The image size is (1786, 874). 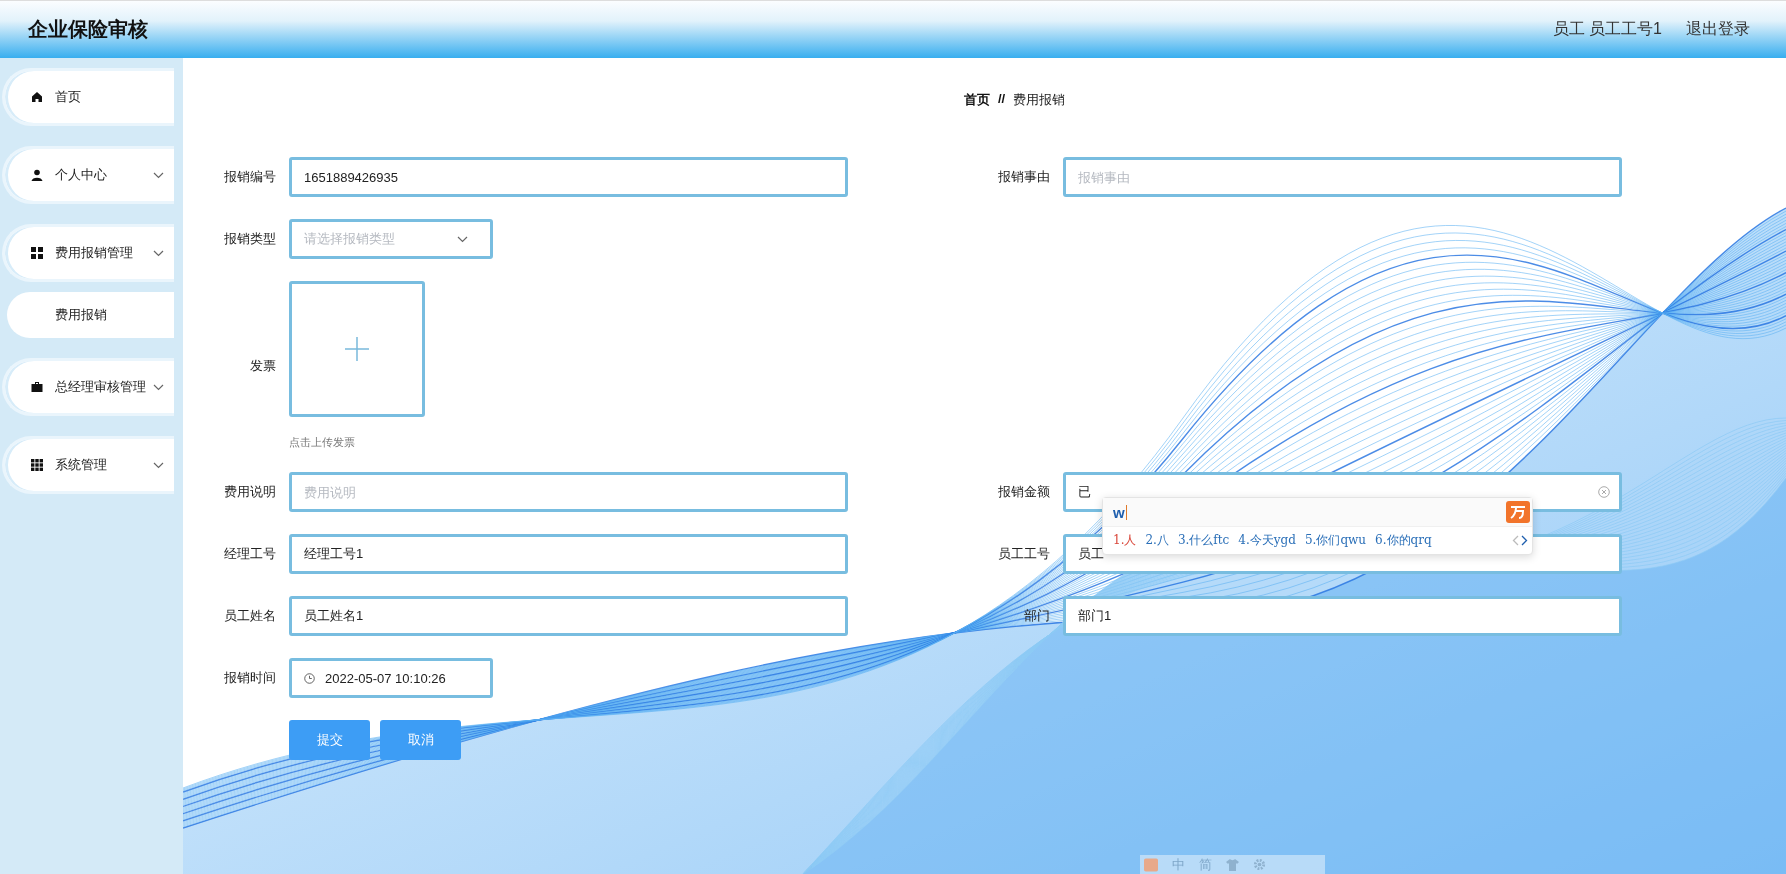 What do you see at coordinates (1023, 177) in the screenshot?
I see `field-label: 报销事由` at bounding box center [1023, 177].